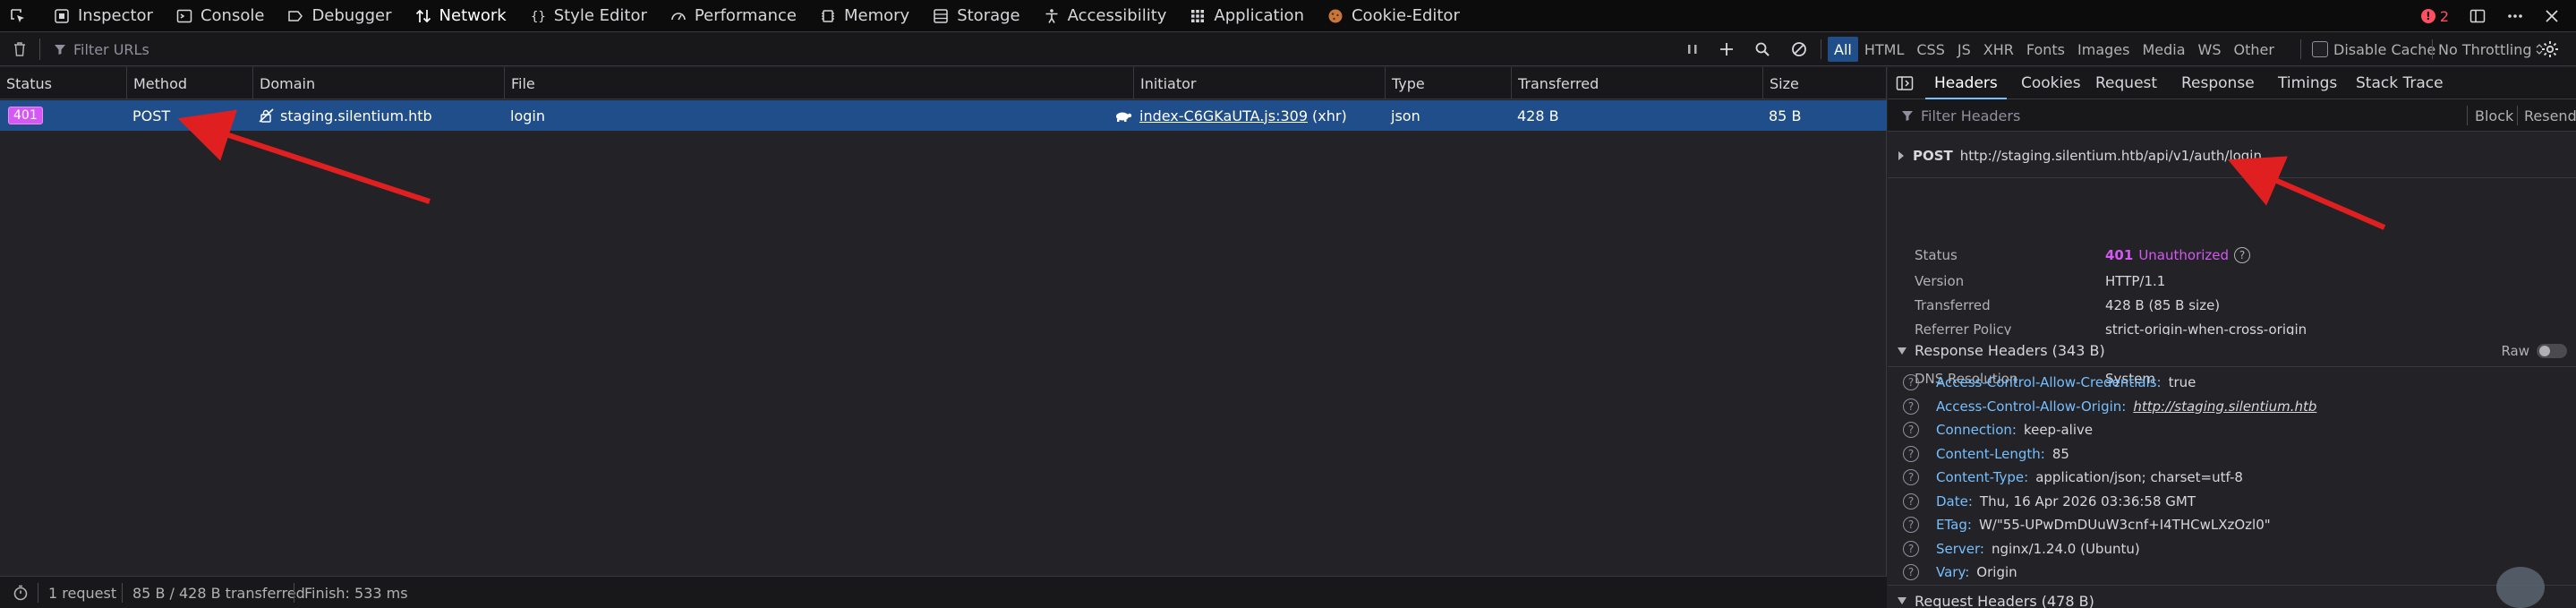 The height and width of the screenshot is (608, 2576). What do you see at coordinates (818, 83) in the screenshot?
I see `column-header-file: File` at bounding box center [818, 83].